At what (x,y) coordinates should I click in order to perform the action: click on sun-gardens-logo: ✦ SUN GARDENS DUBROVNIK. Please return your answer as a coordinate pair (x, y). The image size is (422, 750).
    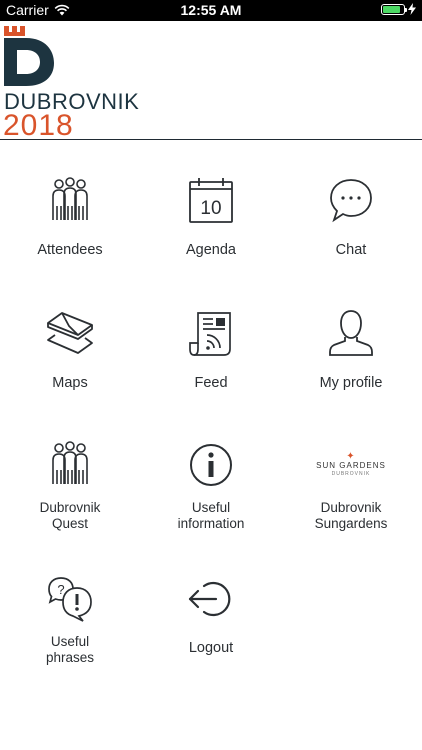
    Looking at the image, I should click on (351, 467).